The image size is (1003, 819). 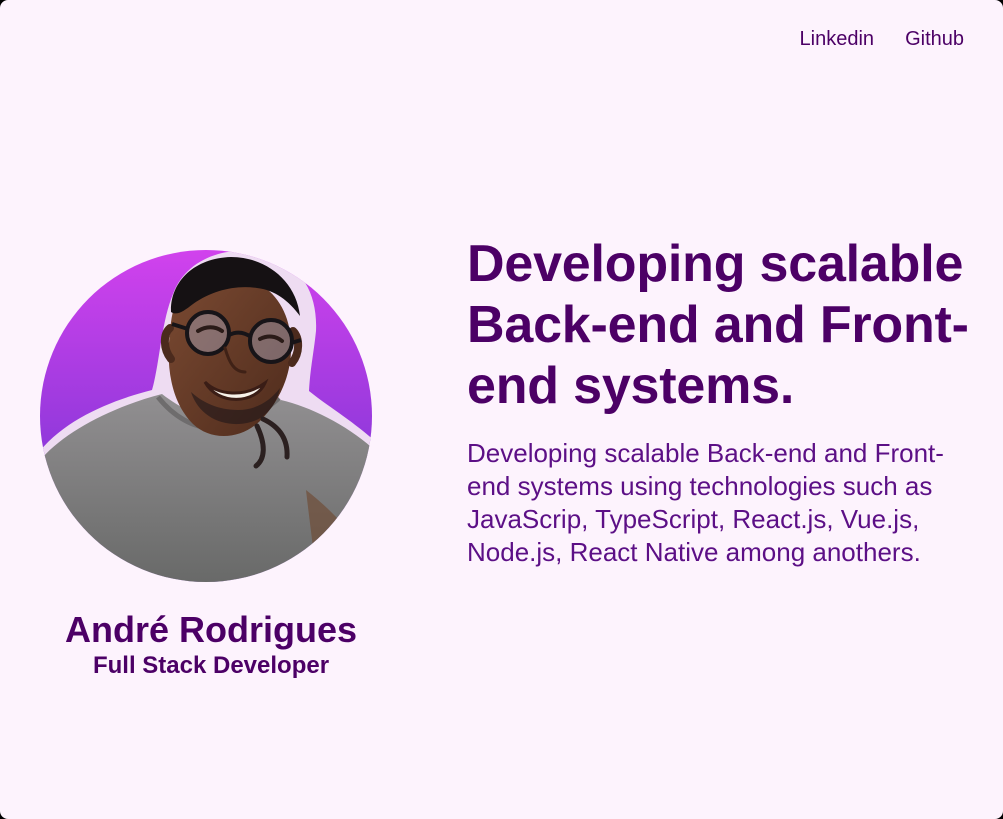 I want to click on profile-name: André Rodrigues, so click(x=211, y=629).